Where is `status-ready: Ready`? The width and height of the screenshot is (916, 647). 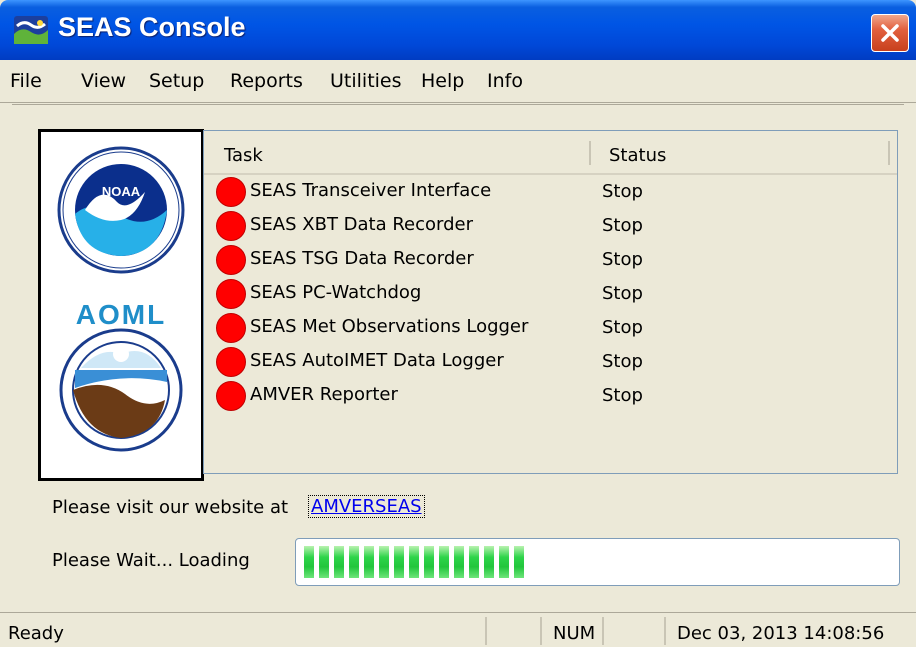 status-ready: Ready is located at coordinates (36, 633).